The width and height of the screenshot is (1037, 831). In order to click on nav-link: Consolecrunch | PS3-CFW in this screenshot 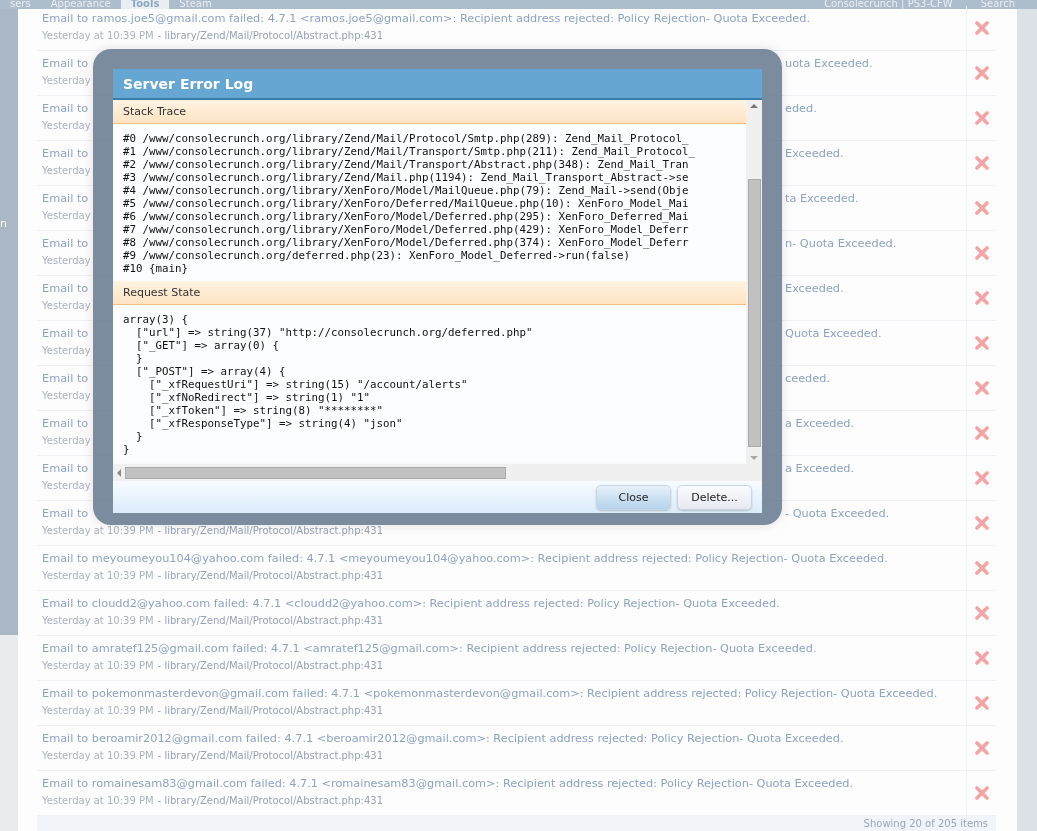, I will do `click(888, 4)`.